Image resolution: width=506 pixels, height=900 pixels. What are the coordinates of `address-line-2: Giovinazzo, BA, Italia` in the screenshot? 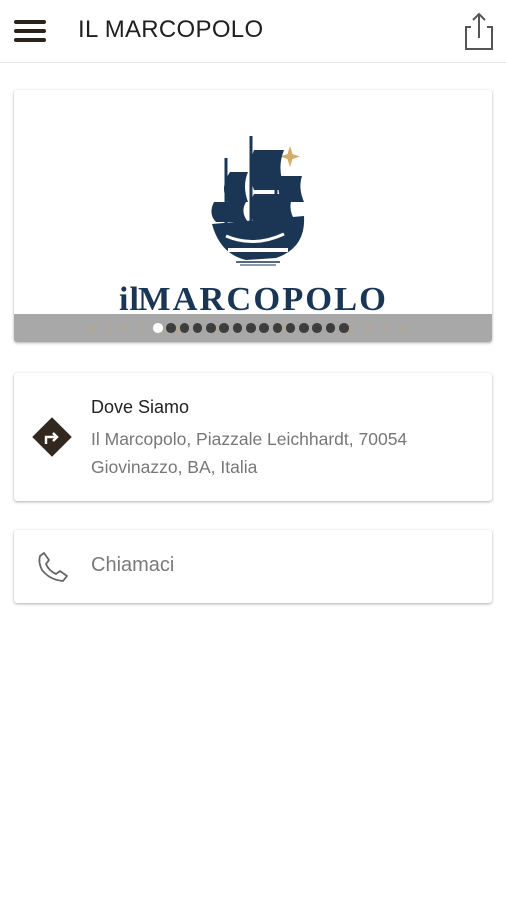 It's located at (174, 467).